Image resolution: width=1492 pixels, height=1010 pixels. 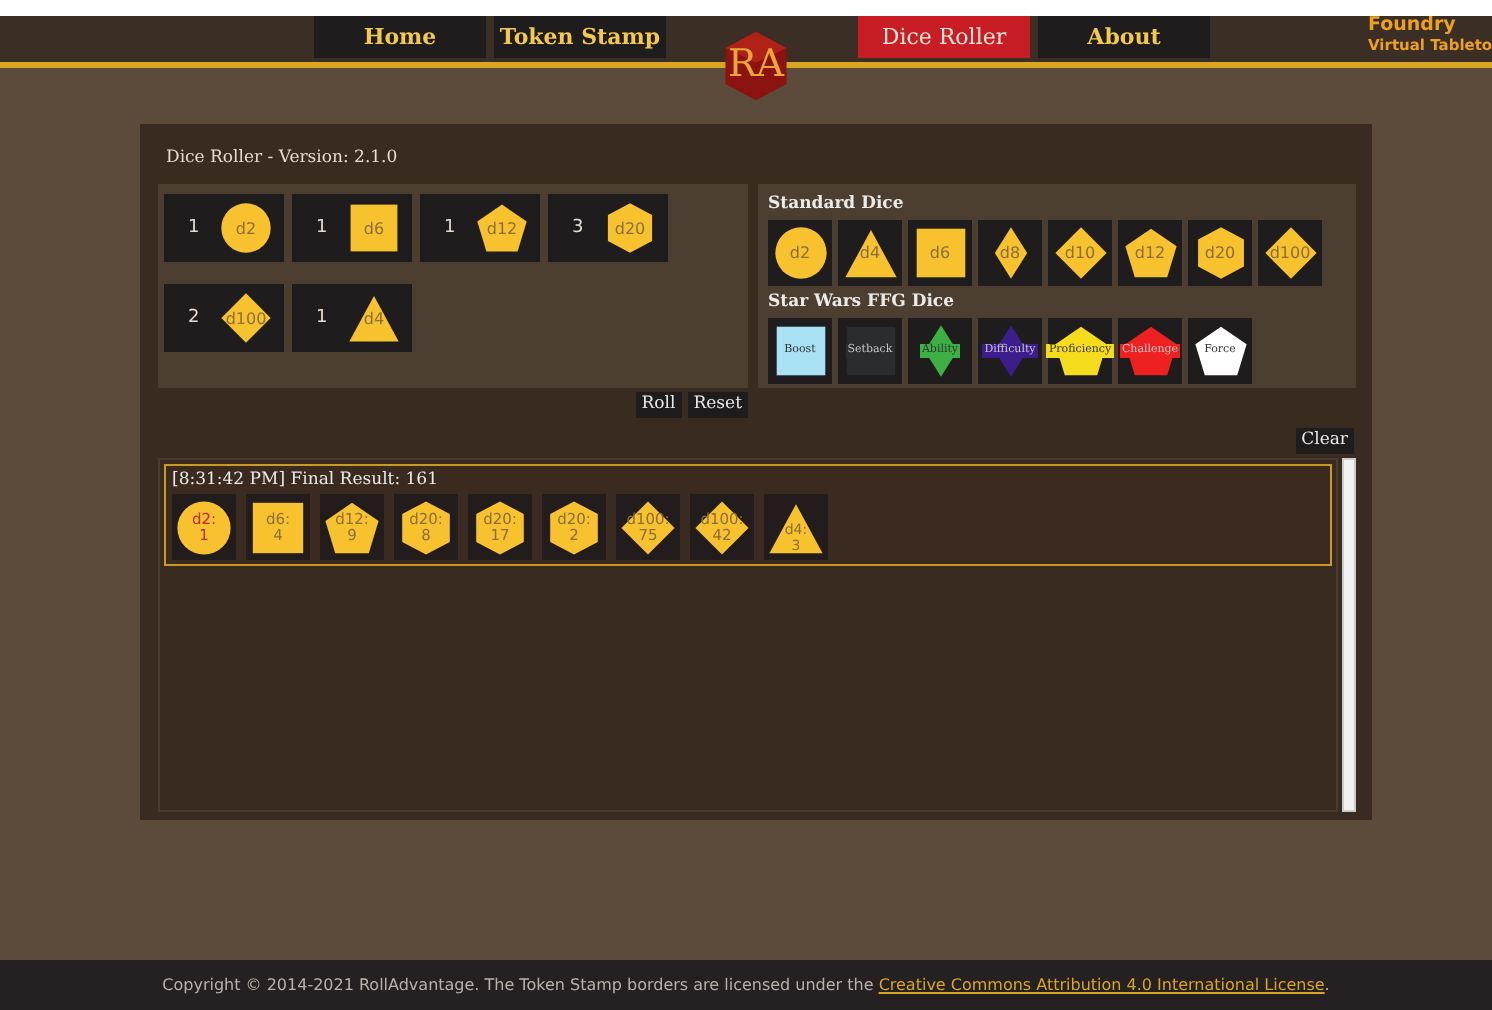 What do you see at coordinates (837, 204) in the screenshot?
I see `section-heading: Standard Dice` at bounding box center [837, 204].